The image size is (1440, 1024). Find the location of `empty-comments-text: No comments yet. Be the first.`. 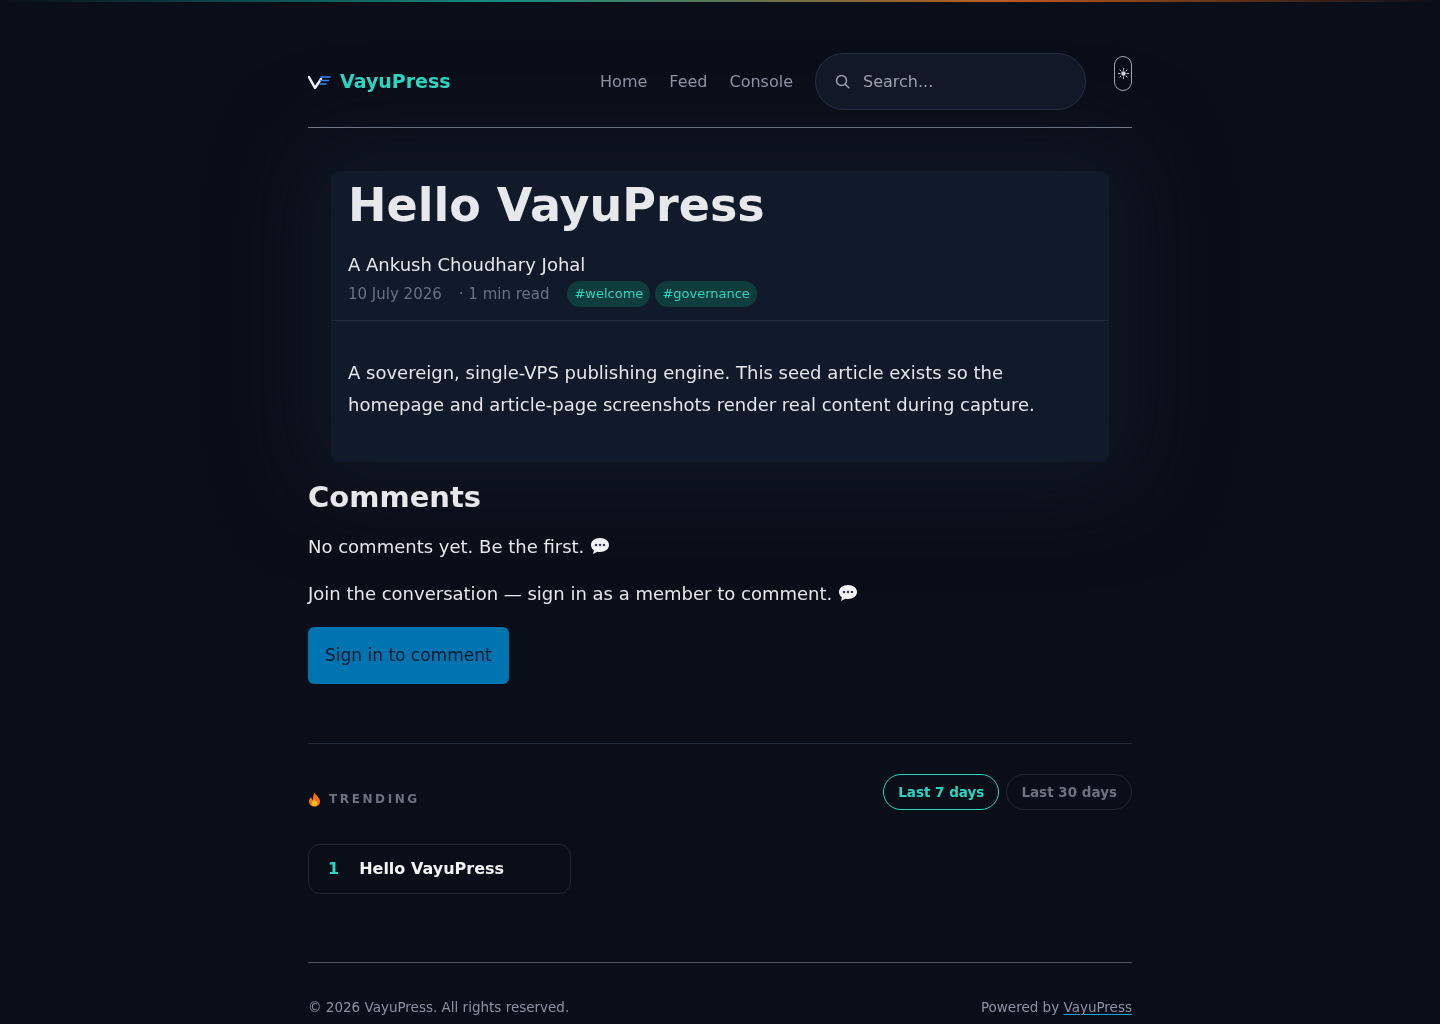

empty-comments-text: No comments yet. Be the first. is located at coordinates (446, 547).